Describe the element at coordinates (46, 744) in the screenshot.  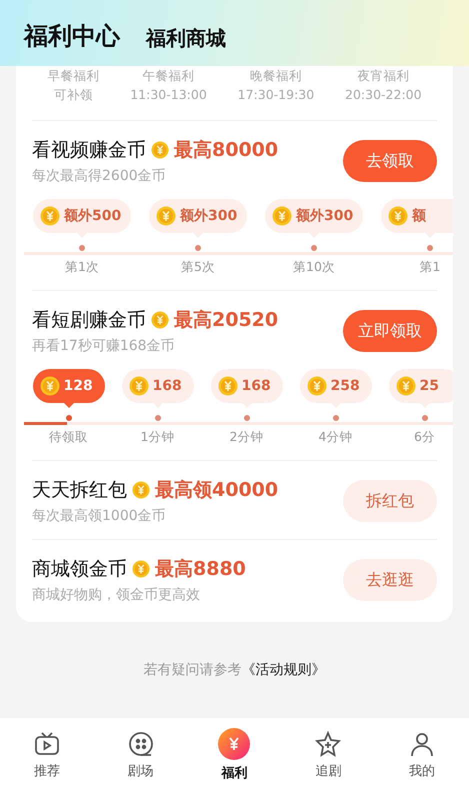
I see `tv-icon` at that location.